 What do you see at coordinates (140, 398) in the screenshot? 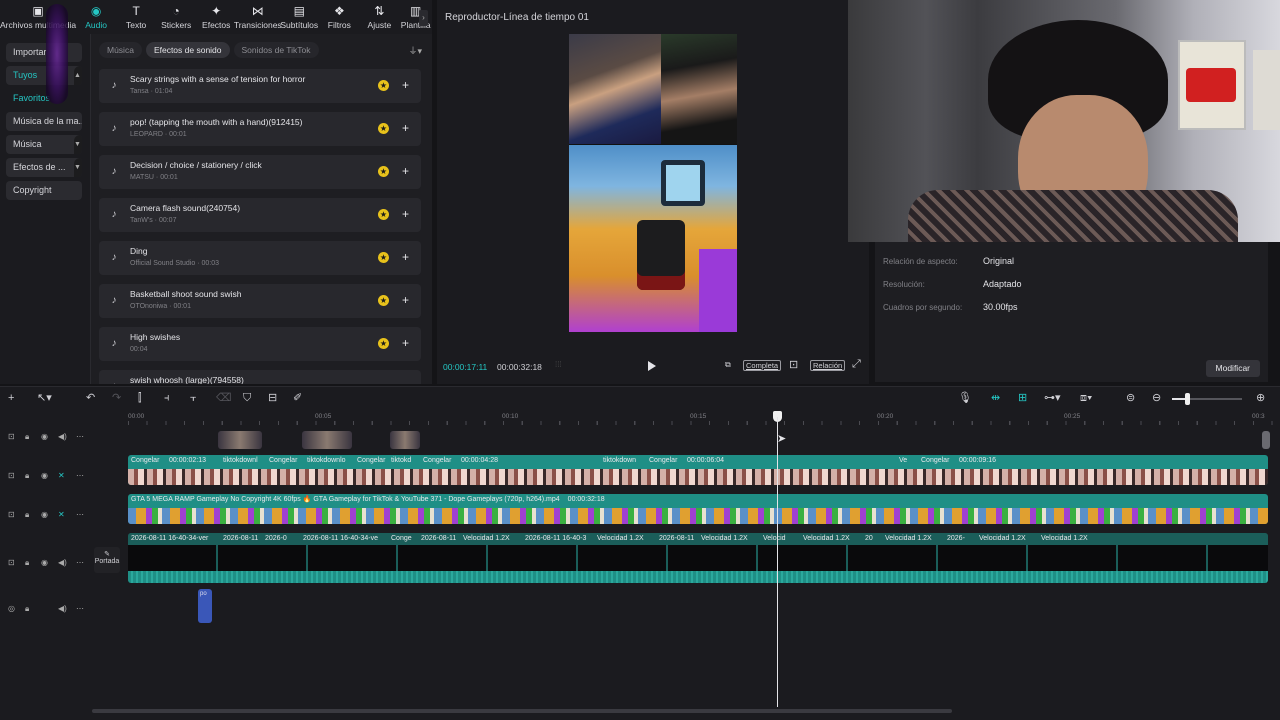
I see `split-icon: ⫿` at bounding box center [140, 398].